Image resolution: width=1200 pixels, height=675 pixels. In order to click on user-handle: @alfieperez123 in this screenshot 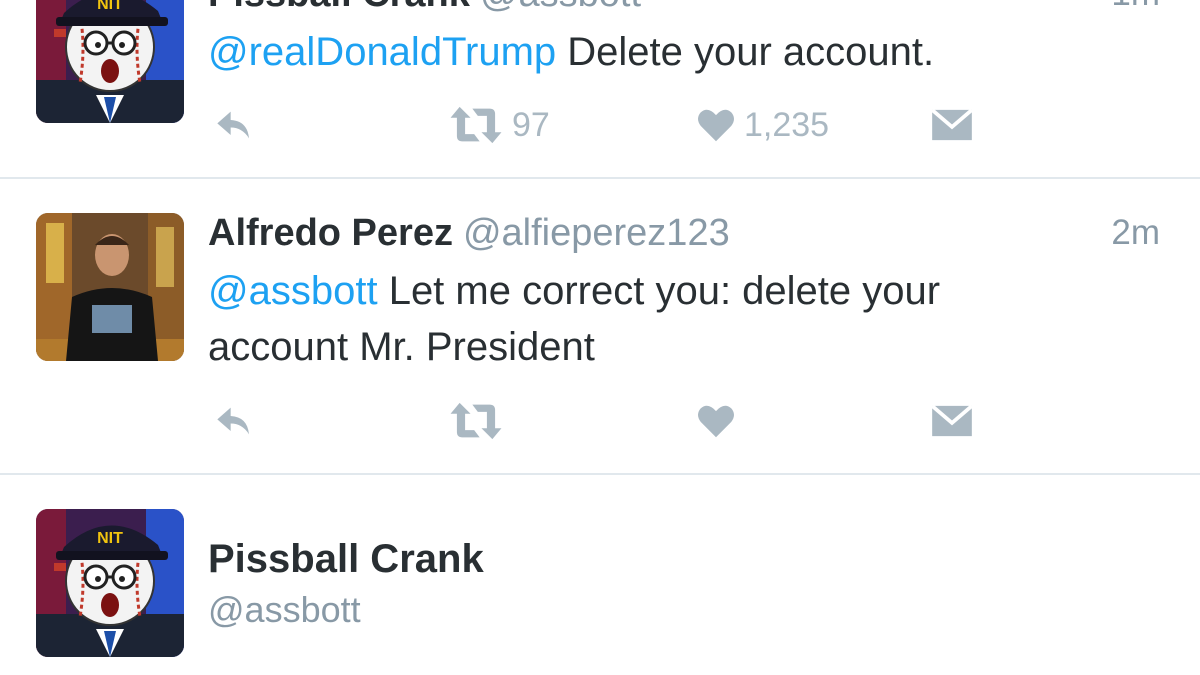, I will do `click(596, 233)`.